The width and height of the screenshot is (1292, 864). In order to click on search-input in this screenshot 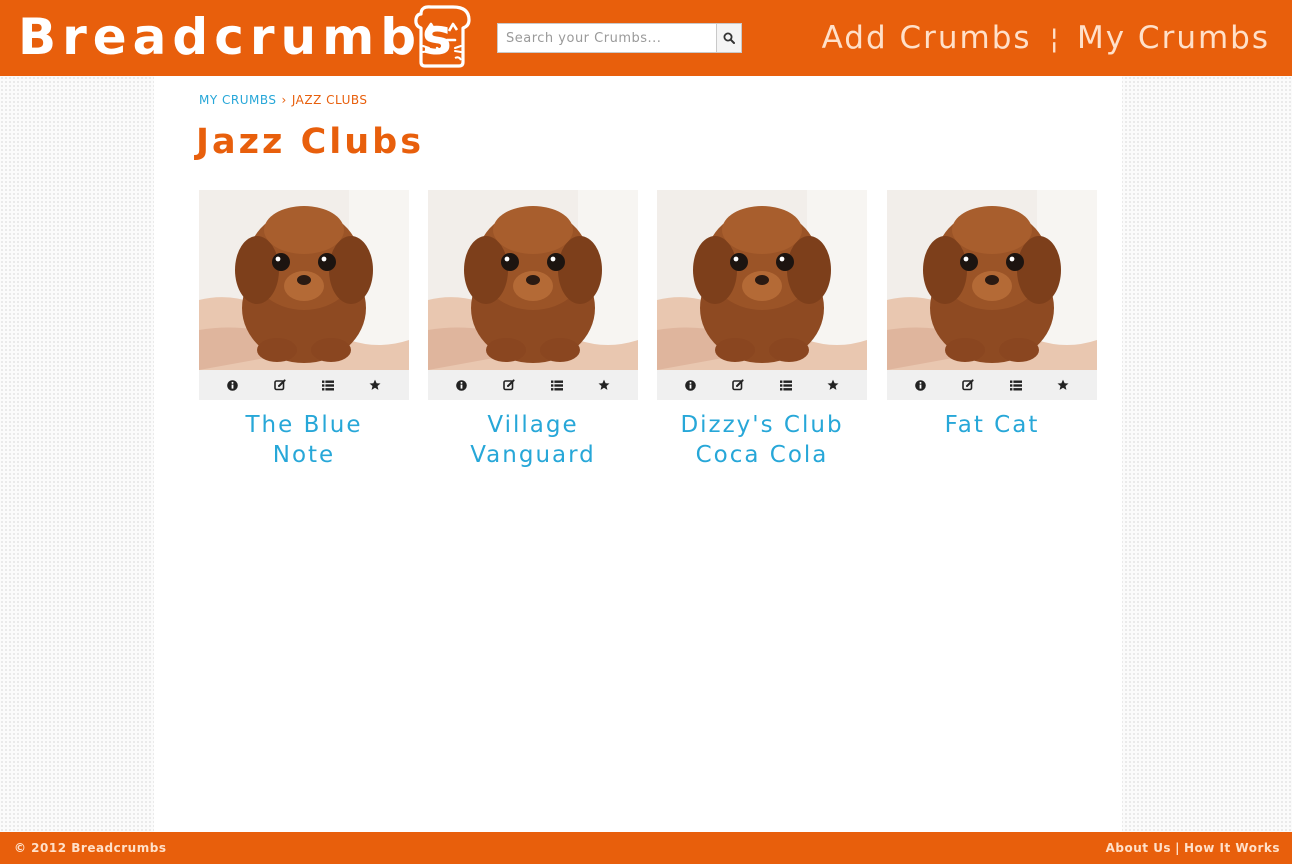, I will do `click(607, 38)`.